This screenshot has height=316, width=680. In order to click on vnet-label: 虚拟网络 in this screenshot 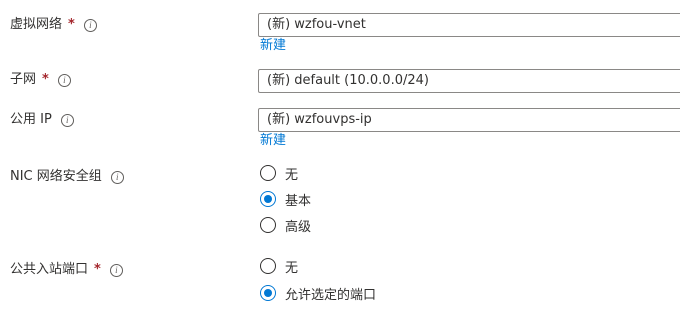, I will do `click(36, 24)`.